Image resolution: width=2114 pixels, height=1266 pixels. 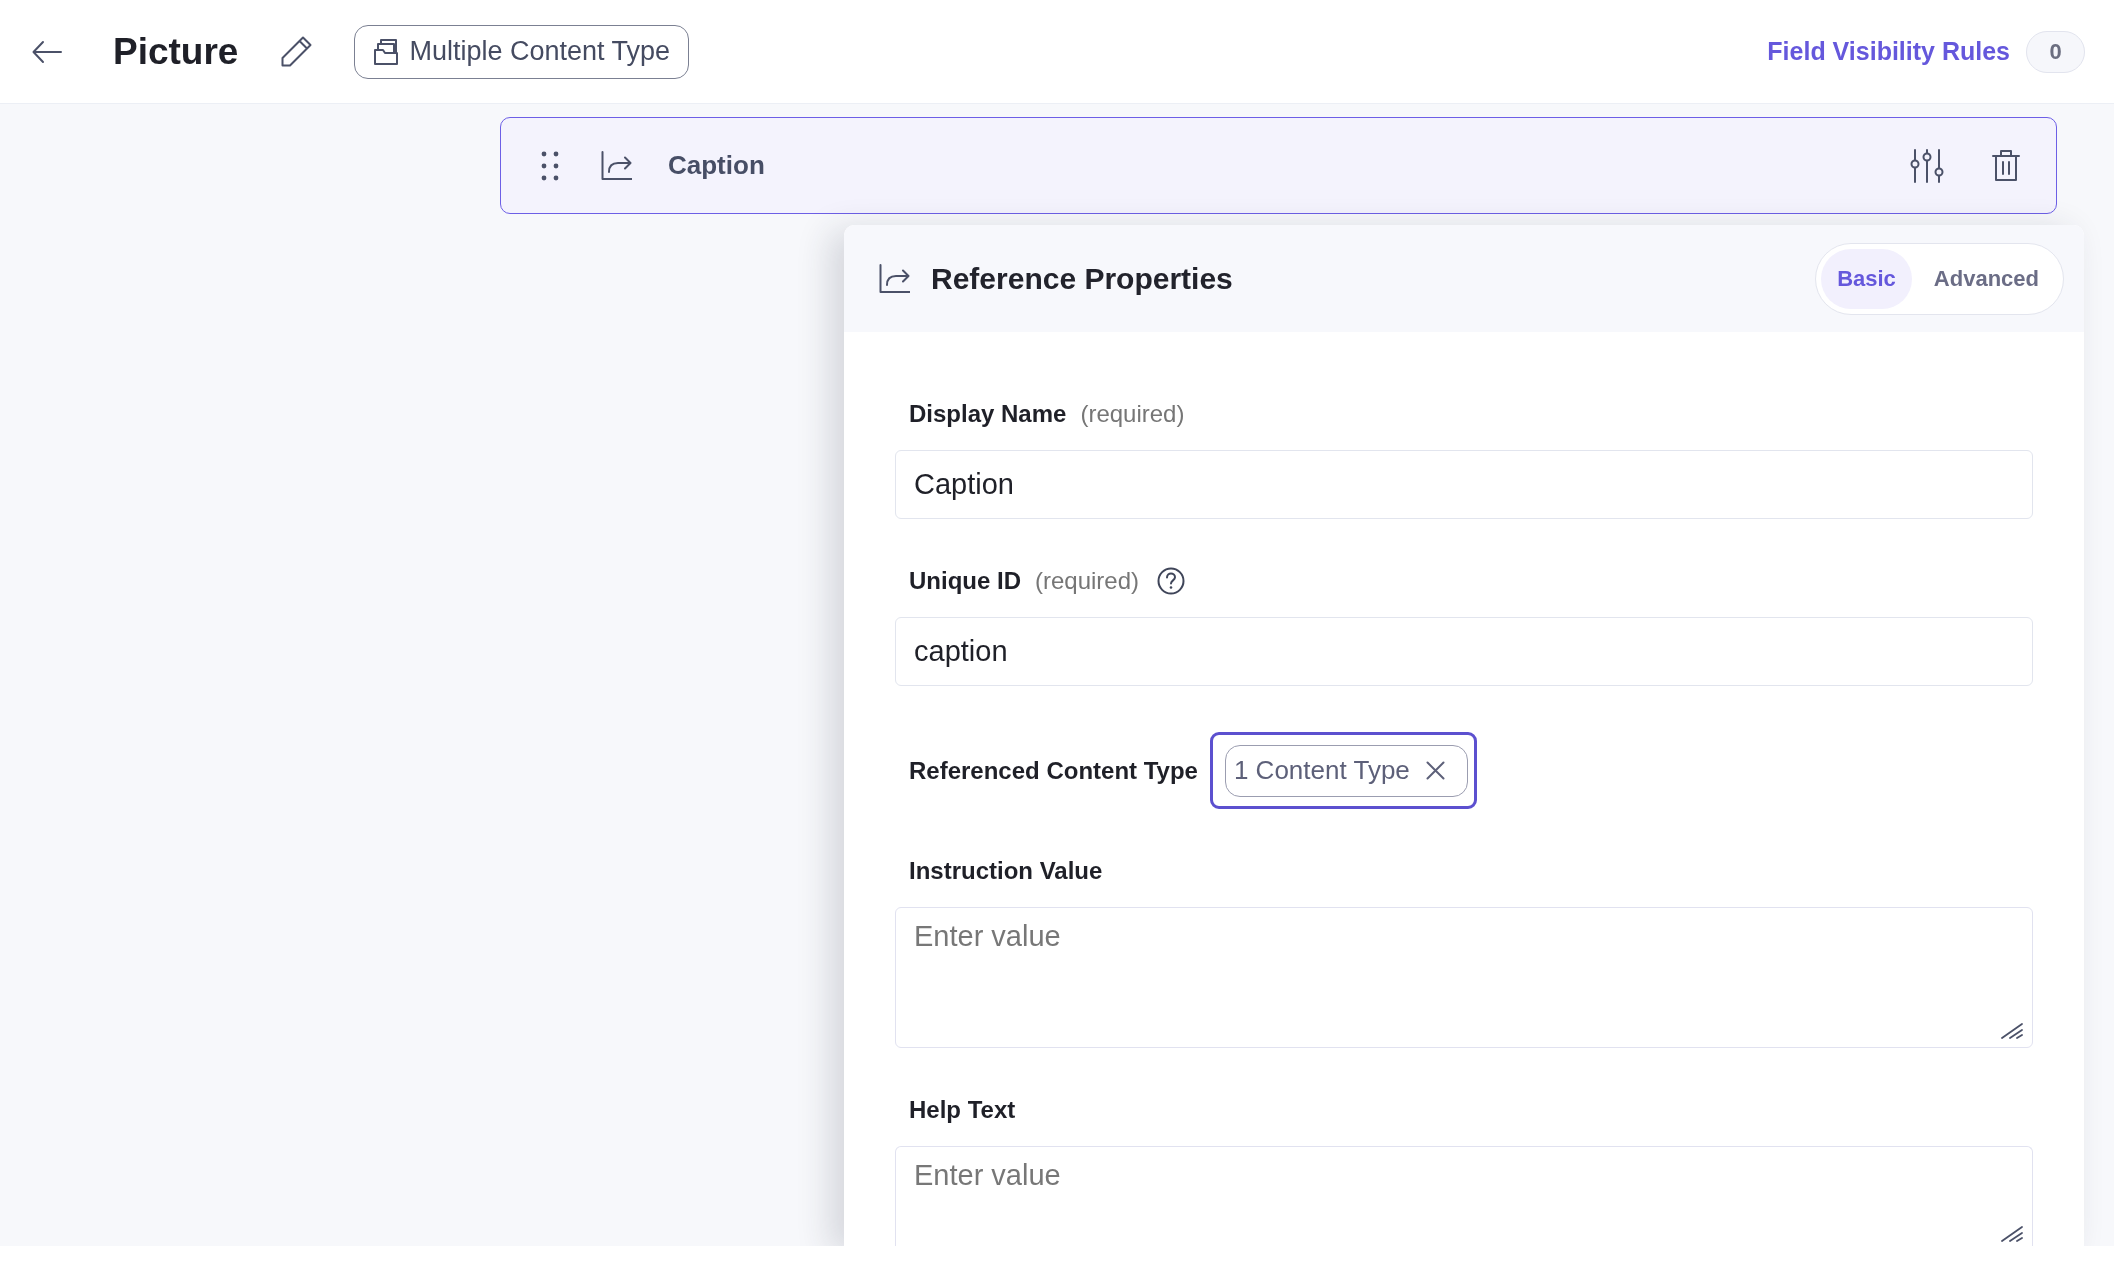 I want to click on help-icon, so click(x=1171, y=581).